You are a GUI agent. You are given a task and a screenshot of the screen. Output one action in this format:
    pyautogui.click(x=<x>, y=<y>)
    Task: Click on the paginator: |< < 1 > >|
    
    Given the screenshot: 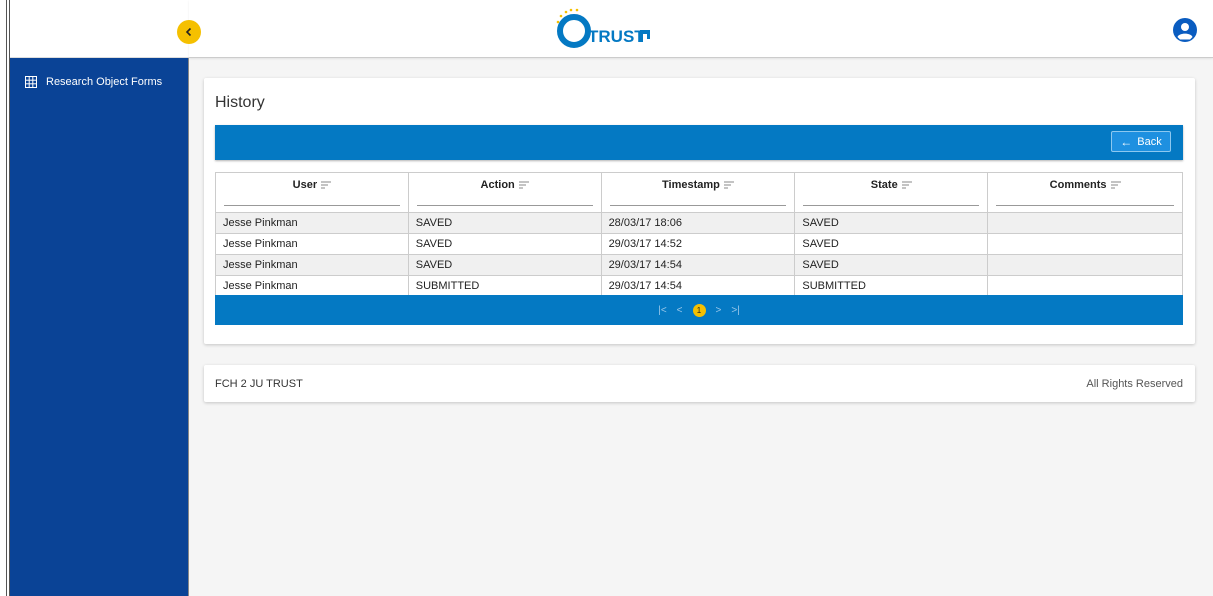 What is the action you would take?
    pyautogui.click(x=699, y=310)
    